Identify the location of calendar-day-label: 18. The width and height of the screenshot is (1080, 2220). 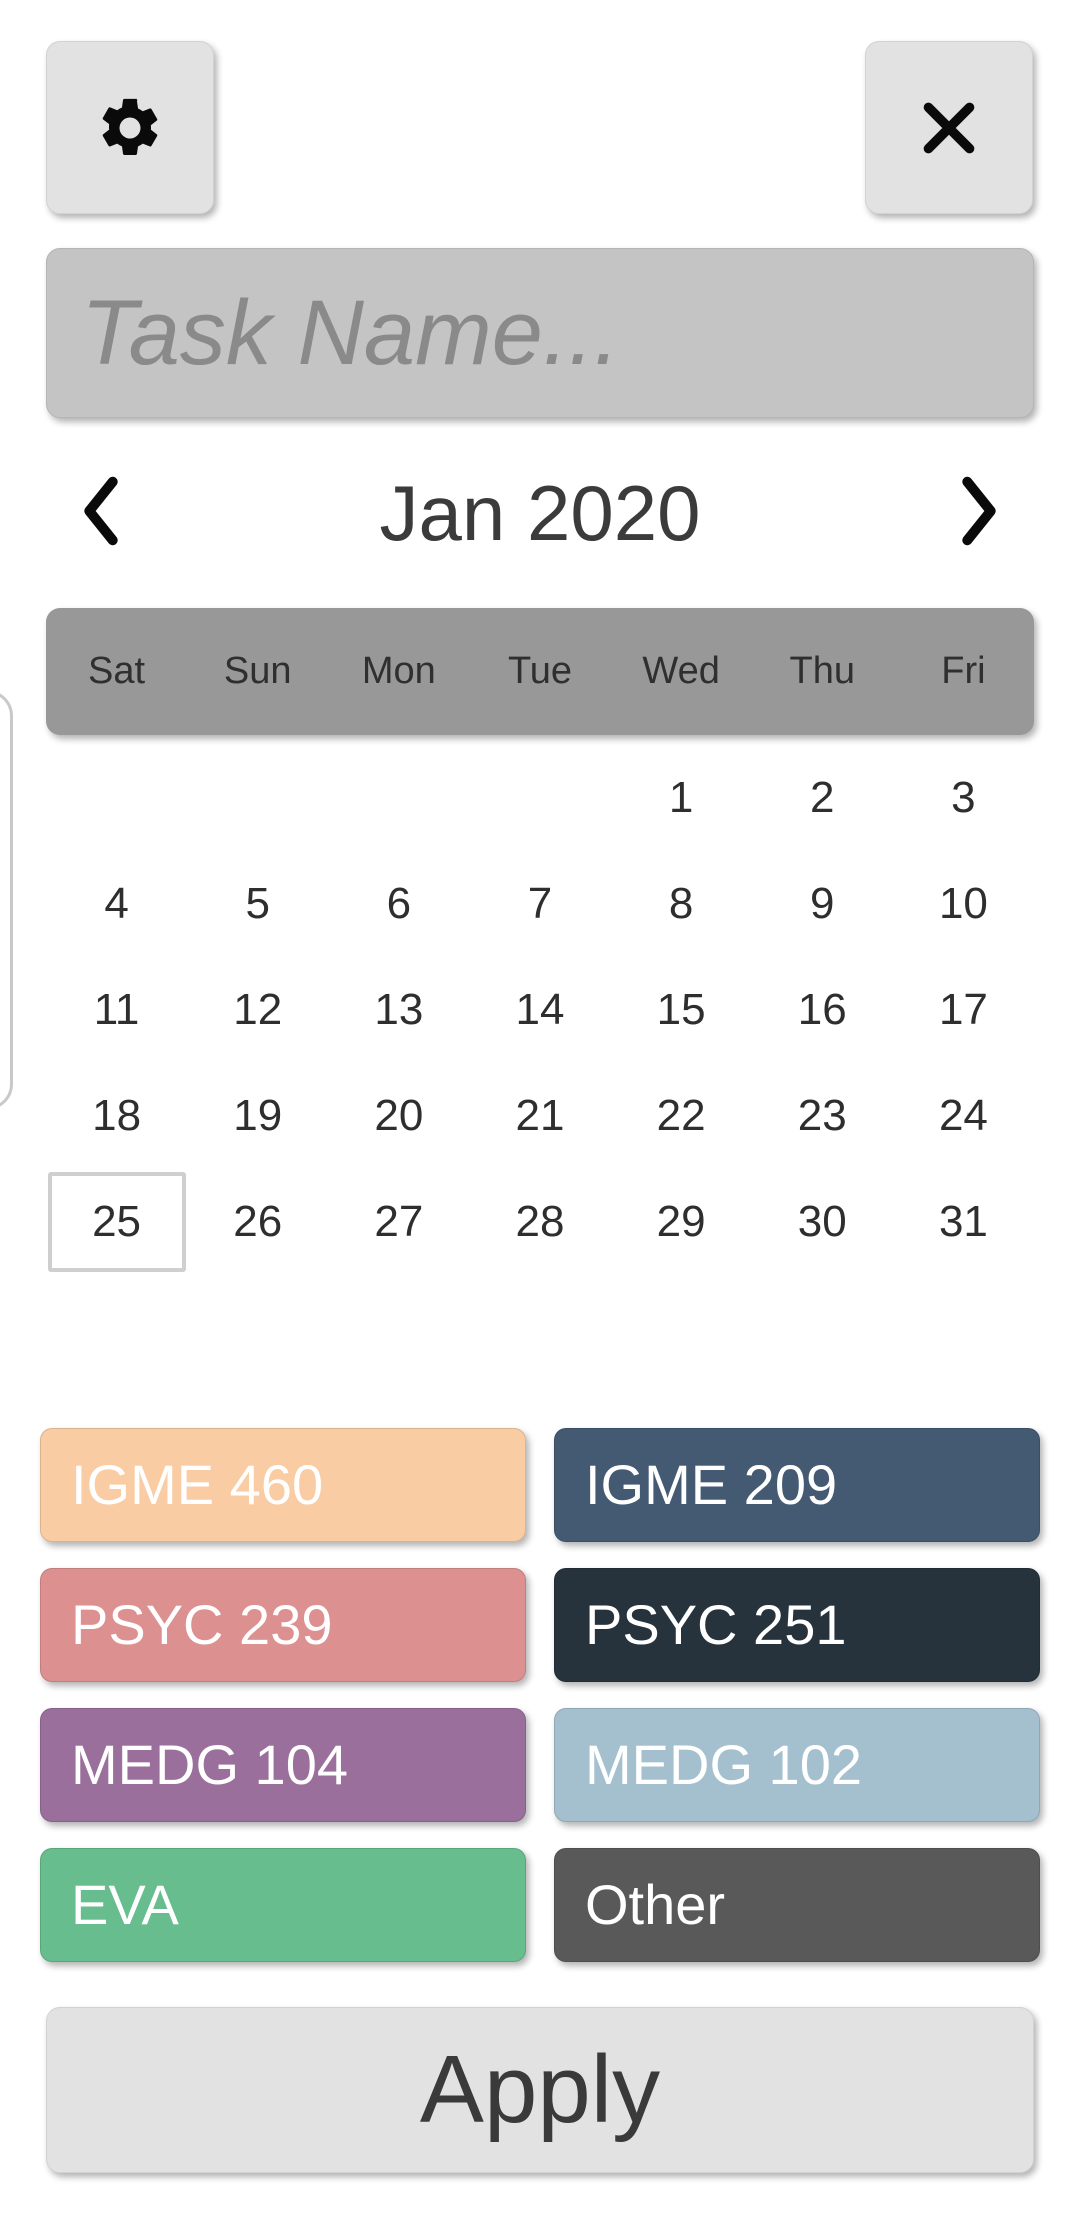
(117, 1115).